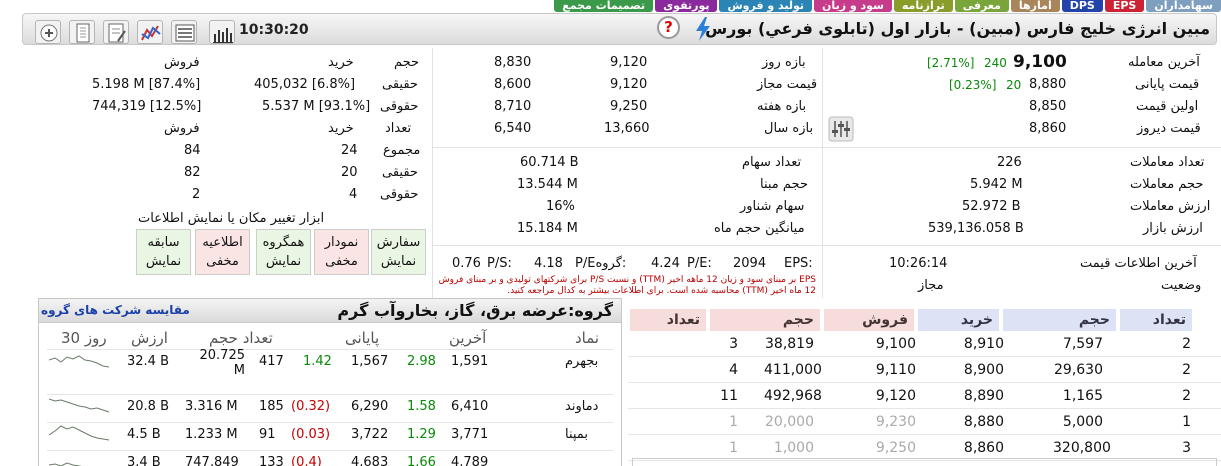 This screenshot has height=466, width=1221. I want to click on bar-chart-icon, so click(222, 32).